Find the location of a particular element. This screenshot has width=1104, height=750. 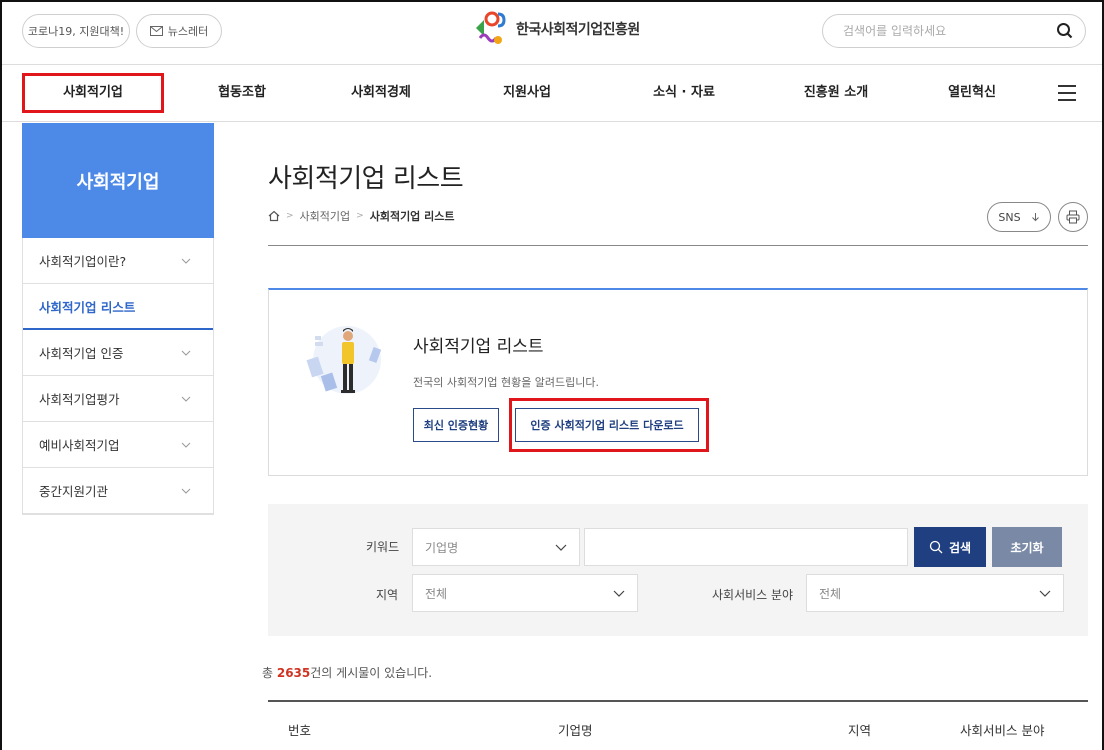

home-icon is located at coordinates (274, 216).